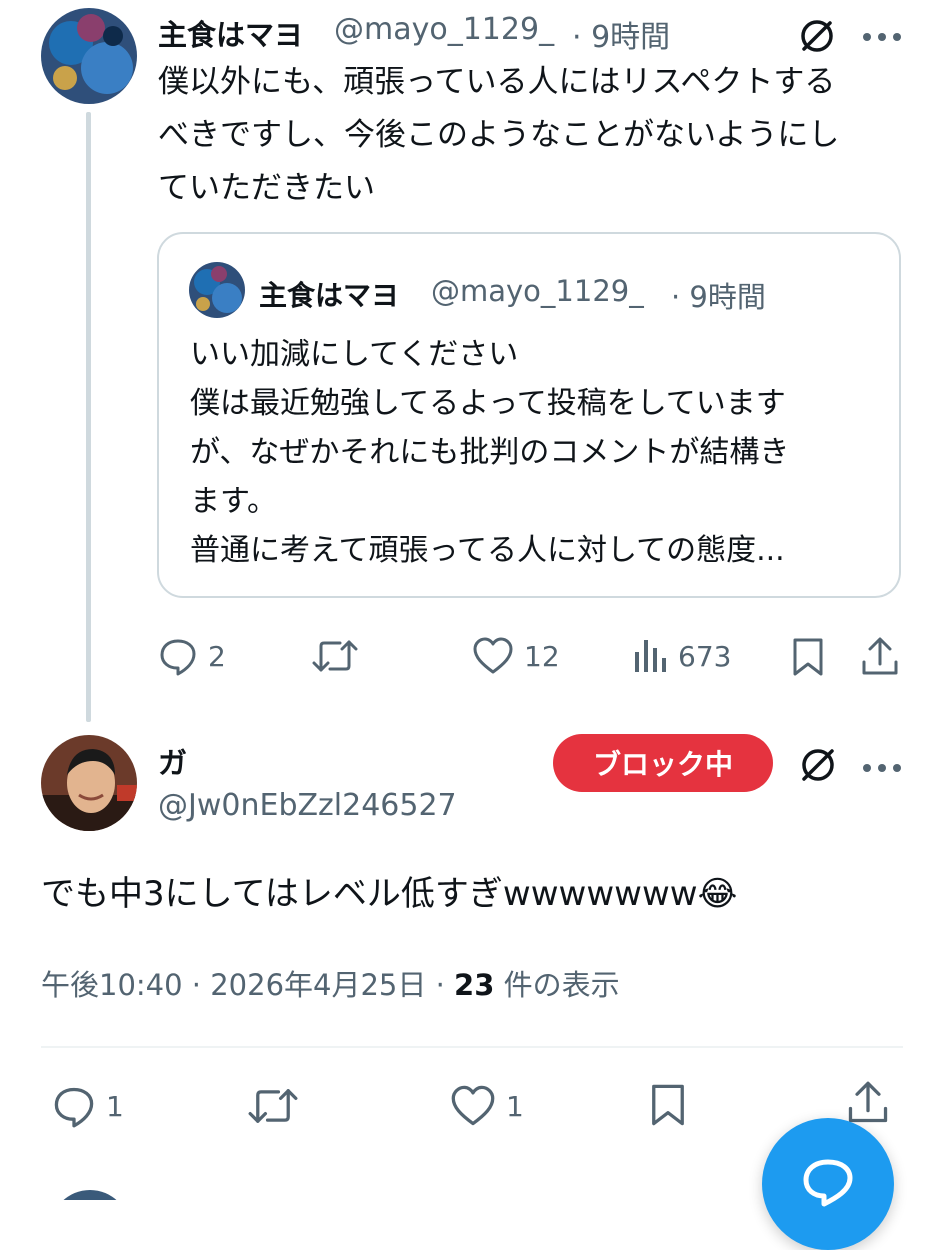 The width and height of the screenshot is (945, 1250). I want to click on quote-time: · 9時間, so click(718, 297).